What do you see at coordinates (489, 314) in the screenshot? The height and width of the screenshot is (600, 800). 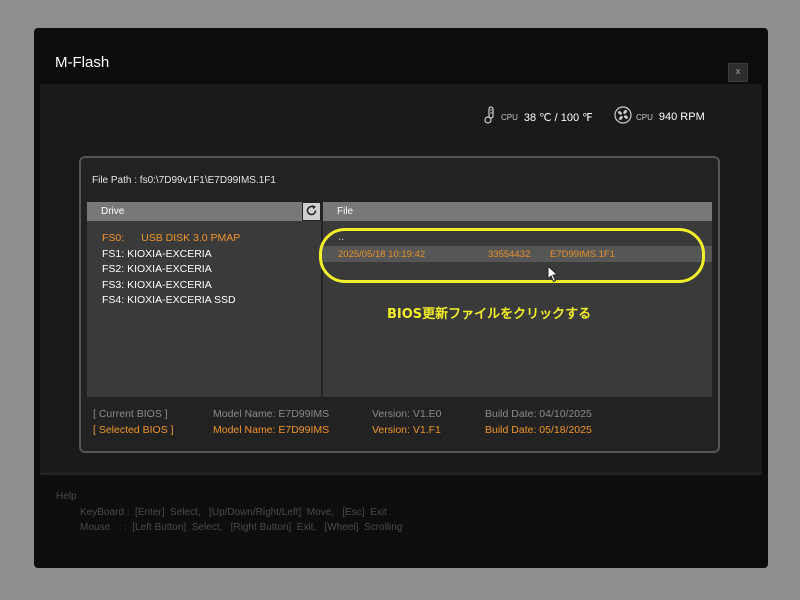 I see `instruction-annotation: BIOS更新ファイルをクリックする` at bounding box center [489, 314].